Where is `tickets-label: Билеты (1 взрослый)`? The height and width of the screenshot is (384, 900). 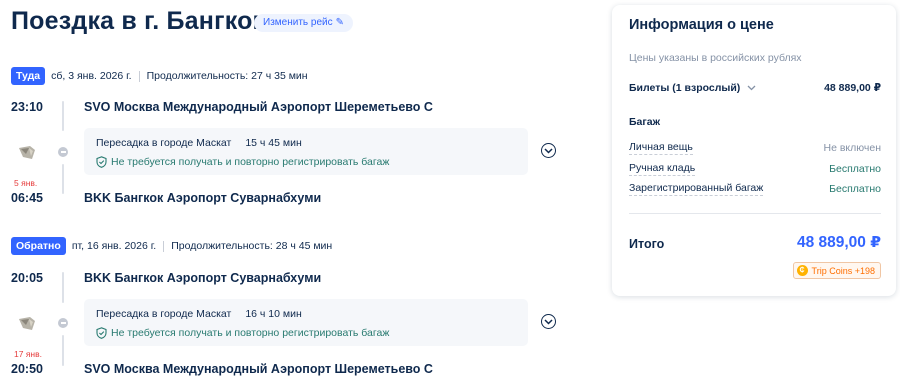 tickets-label: Билеты (1 взрослый) is located at coordinates (685, 88).